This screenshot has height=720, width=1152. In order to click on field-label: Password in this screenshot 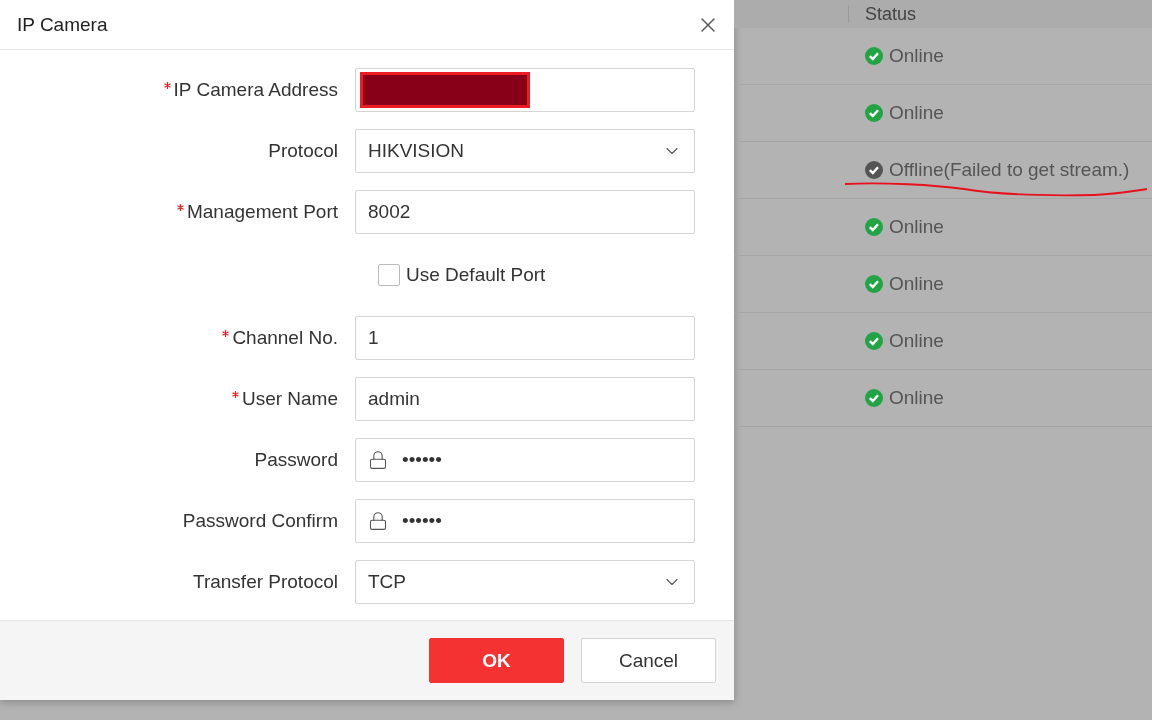, I will do `click(296, 460)`.